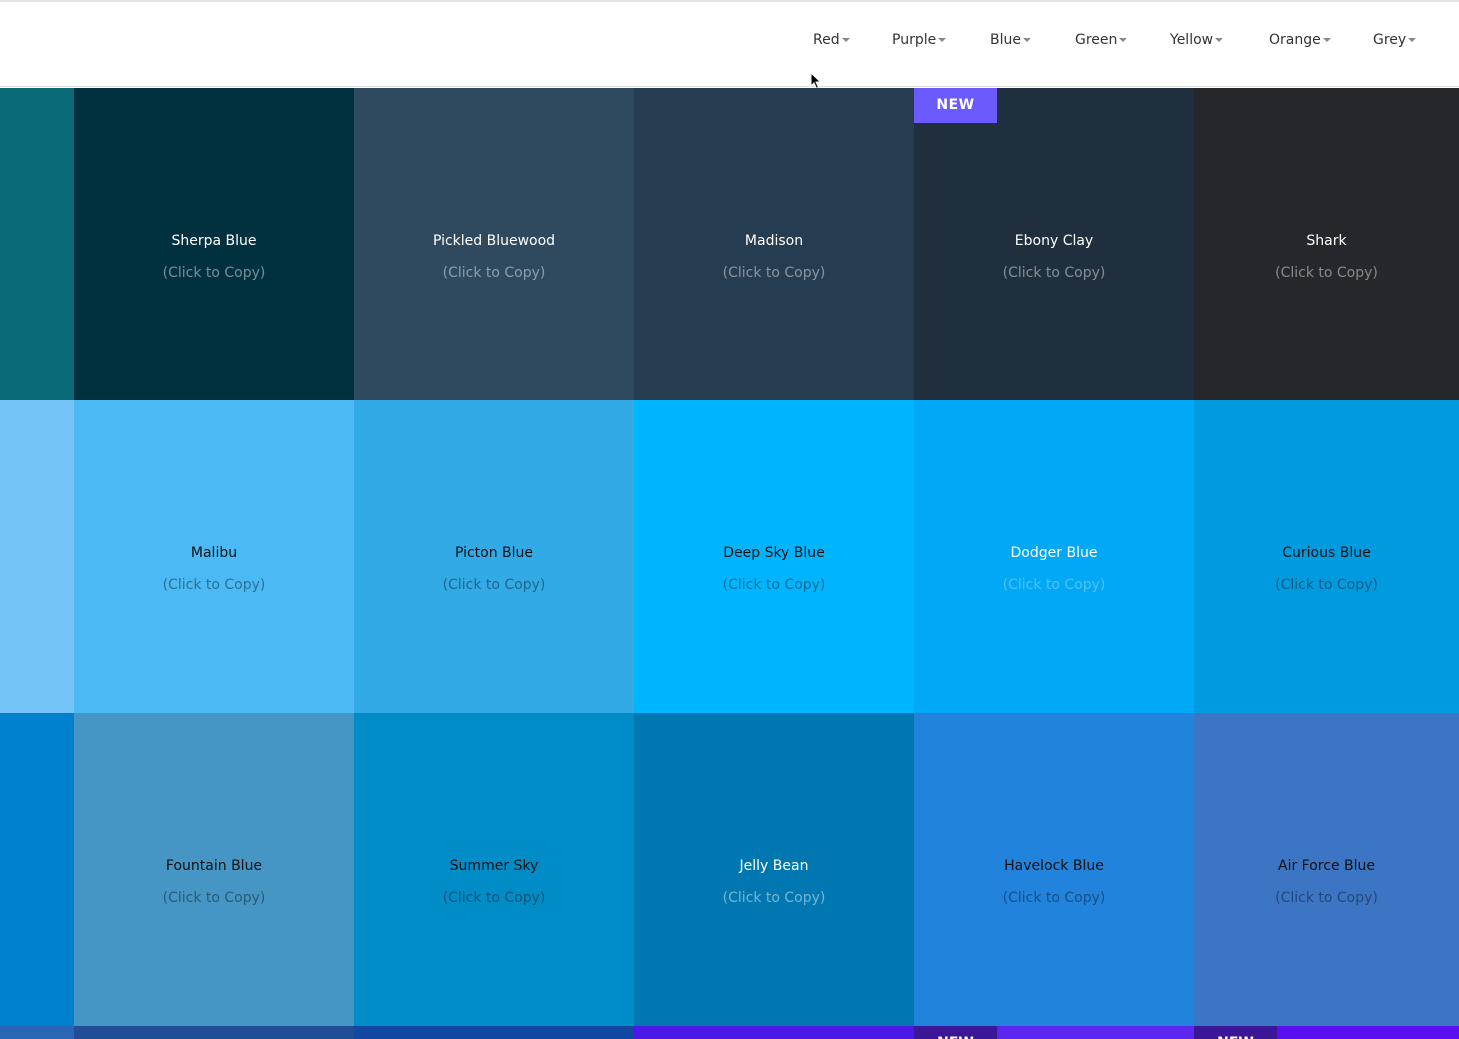 The height and width of the screenshot is (1039, 1459). I want to click on nav-item-purple: Purple, so click(919, 40).